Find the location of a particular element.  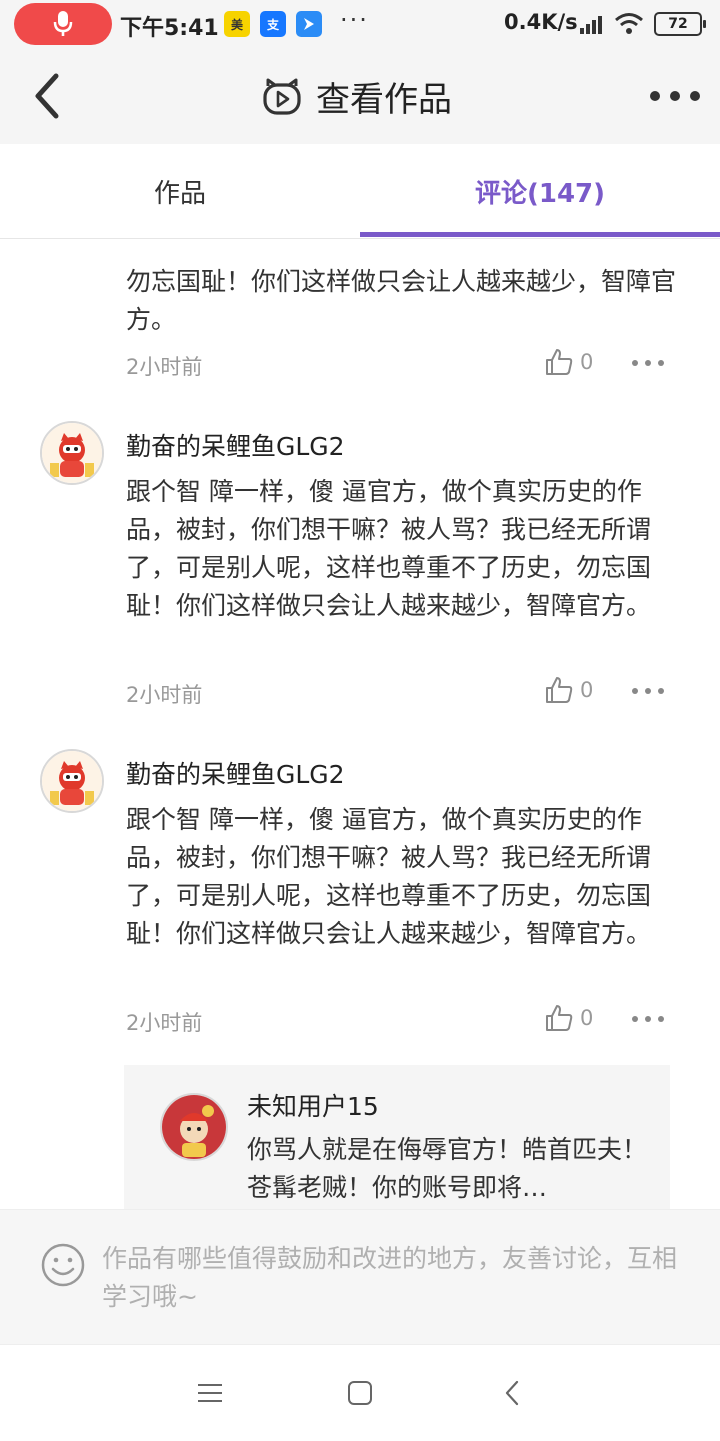

menu-icon is located at coordinates (210, 1393).